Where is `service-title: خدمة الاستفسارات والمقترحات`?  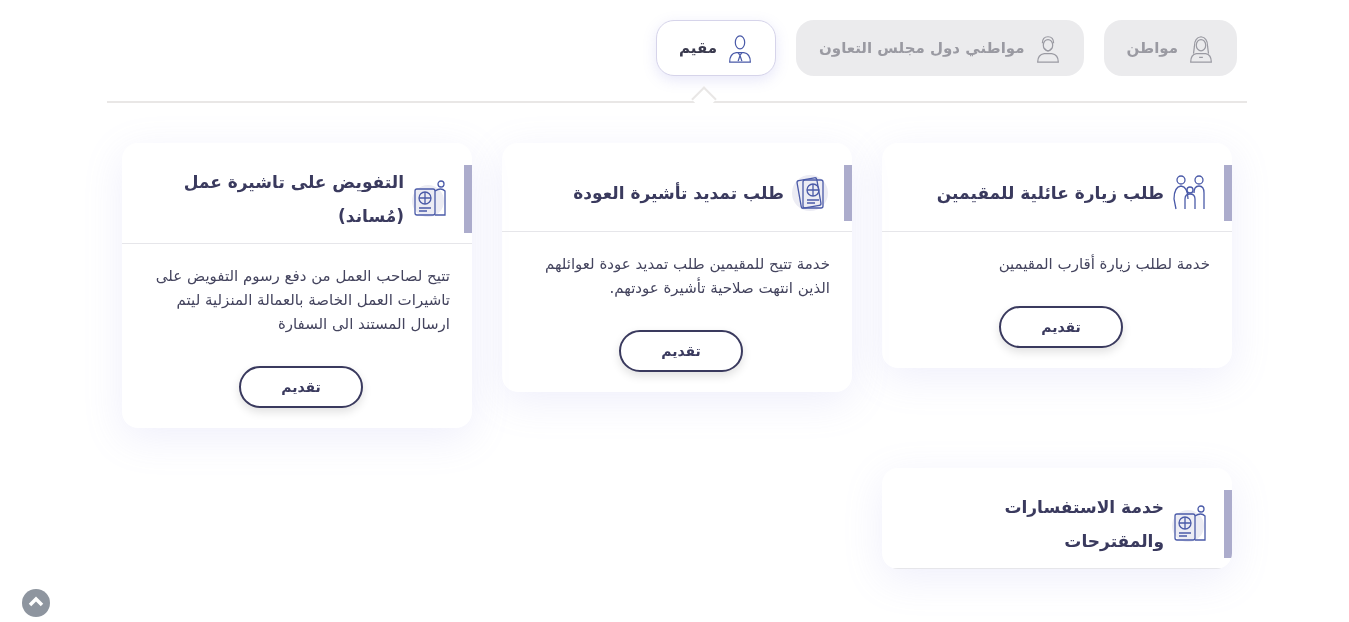
service-title: خدمة الاستفسارات والمقترحات is located at coordinates (1083, 525).